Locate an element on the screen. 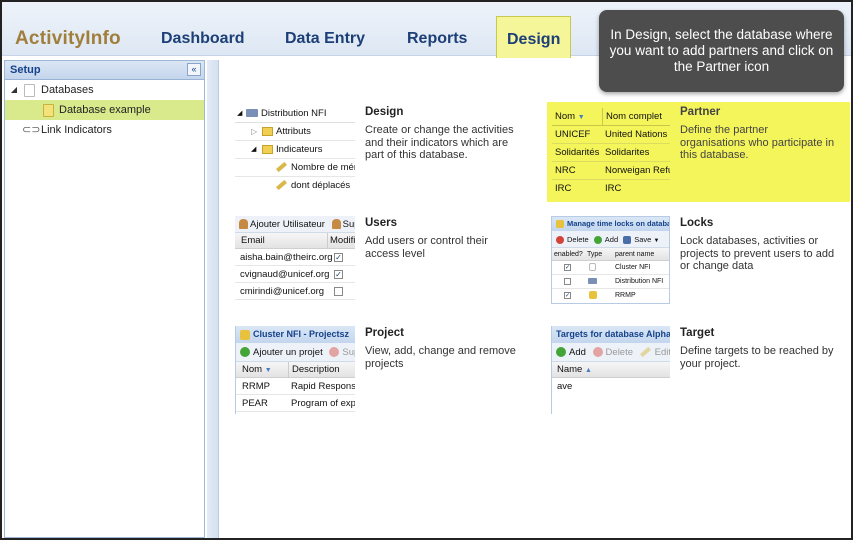 The width and height of the screenshot is (853, 540). remove-user-icon is located at coordinates (336, 224).